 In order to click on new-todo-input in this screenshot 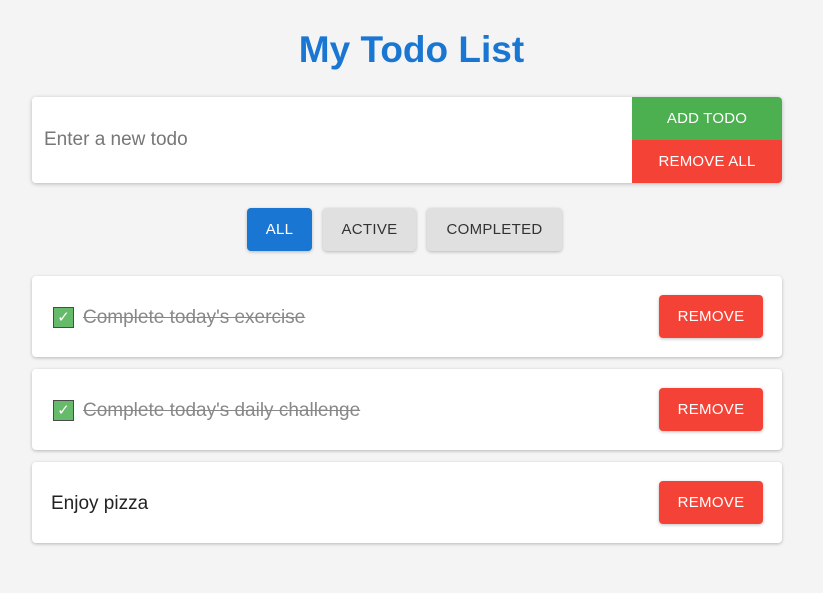, I will do `click(332, 140)`.